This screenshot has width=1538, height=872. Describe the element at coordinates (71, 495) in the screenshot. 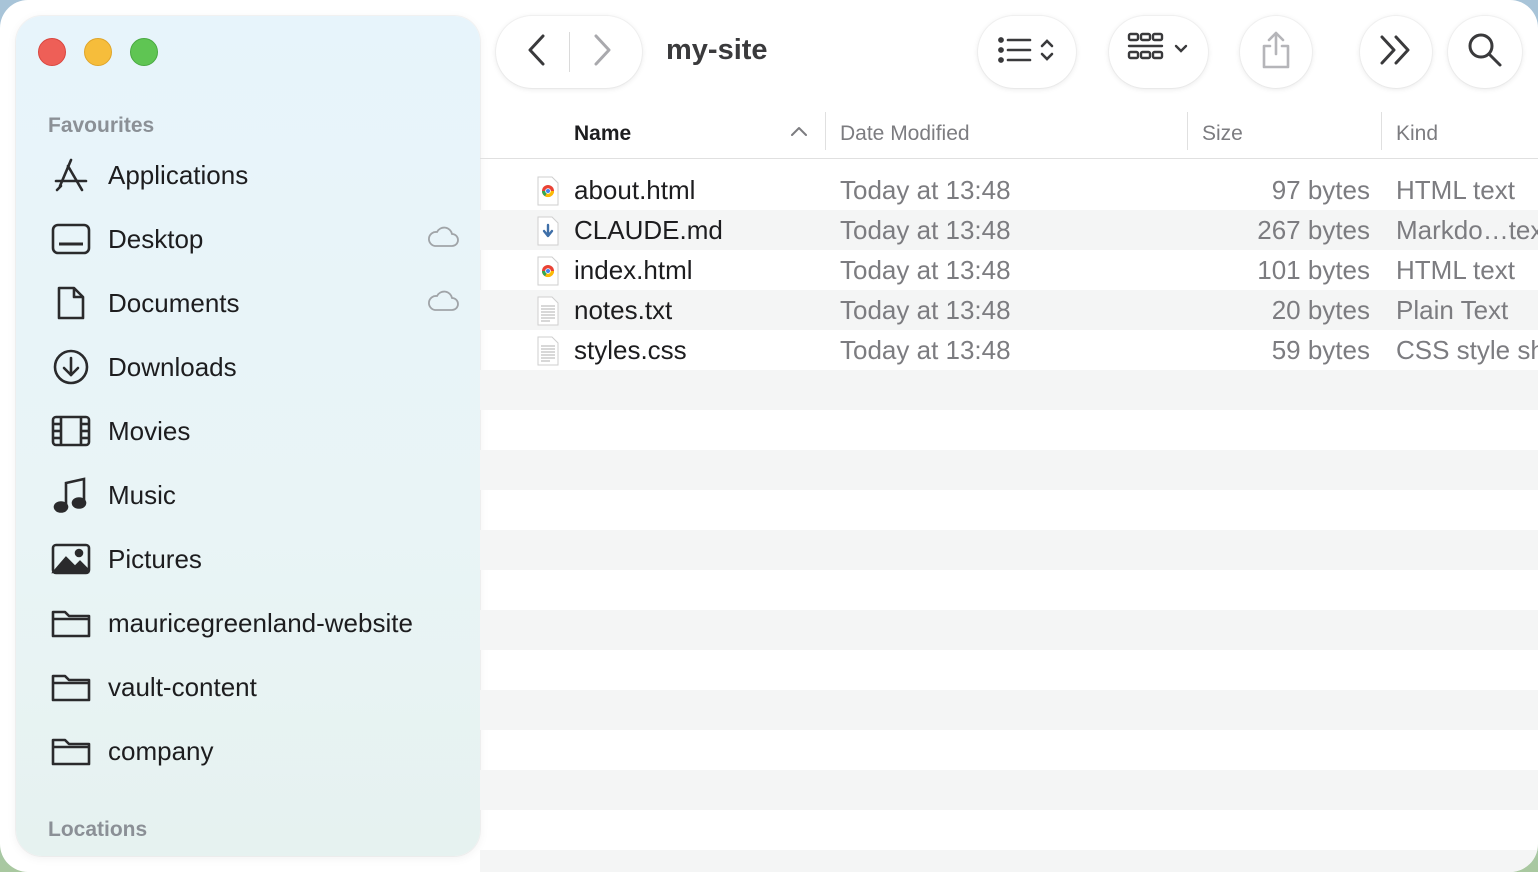

I see `music-note-icon` at that location.